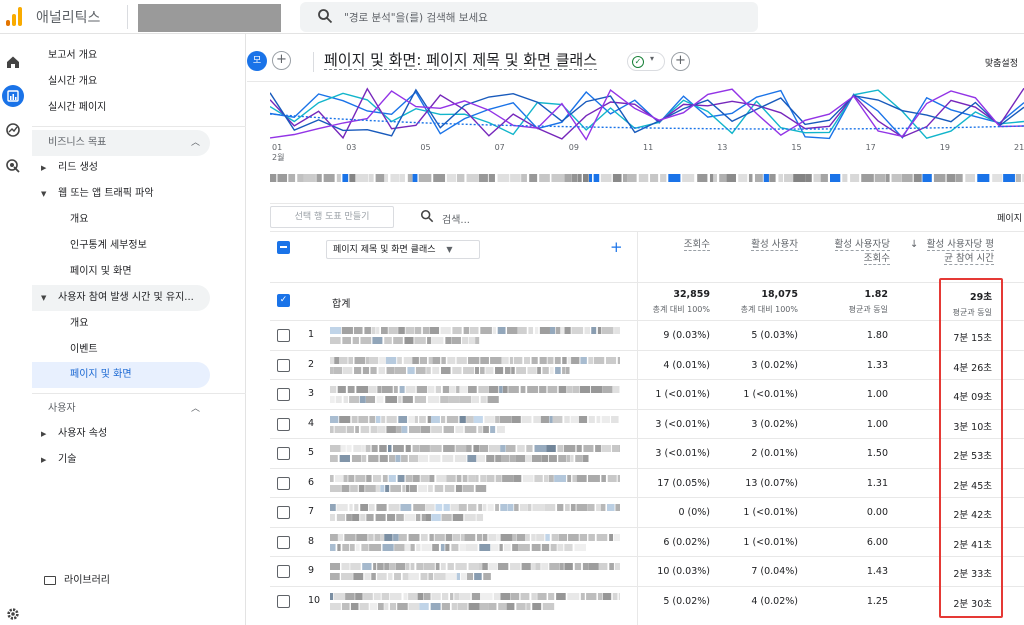 This screenshot has width=1024, height=625. What do you see at coordinates (13, 62) in the screenshot?
I see `home-icon` at bounding box center [13, 62].